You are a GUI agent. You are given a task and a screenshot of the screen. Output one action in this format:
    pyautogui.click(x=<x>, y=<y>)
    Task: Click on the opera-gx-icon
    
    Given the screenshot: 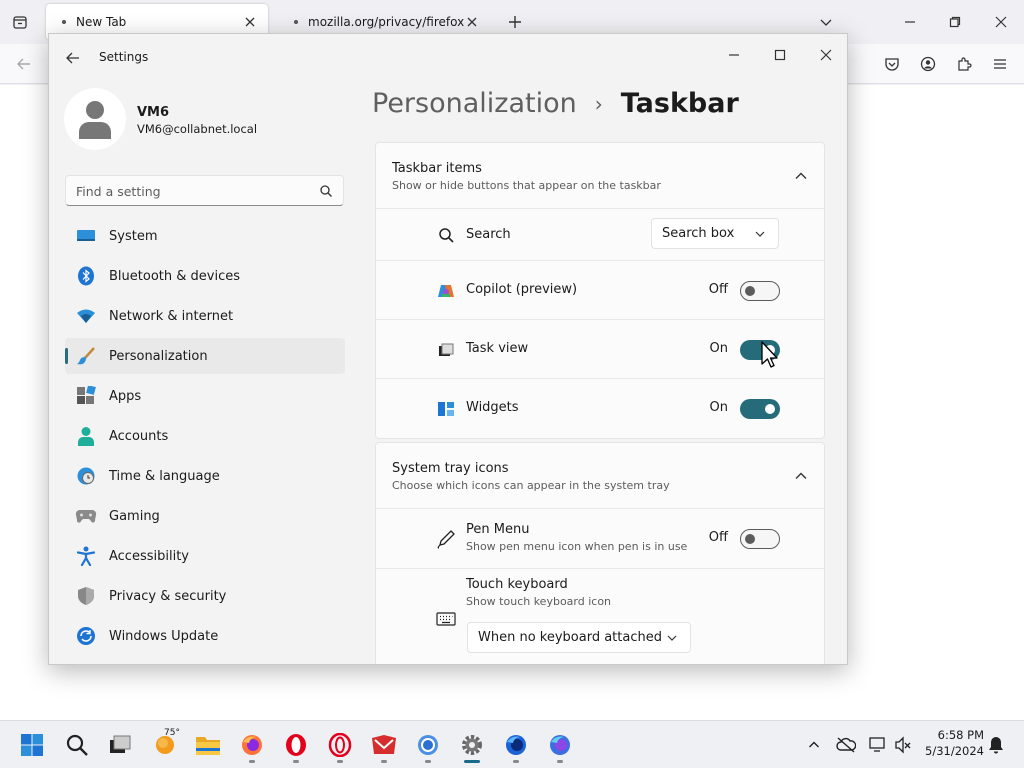 What is the action you would take?
    pyautogui.click(x=340, y=747)
    